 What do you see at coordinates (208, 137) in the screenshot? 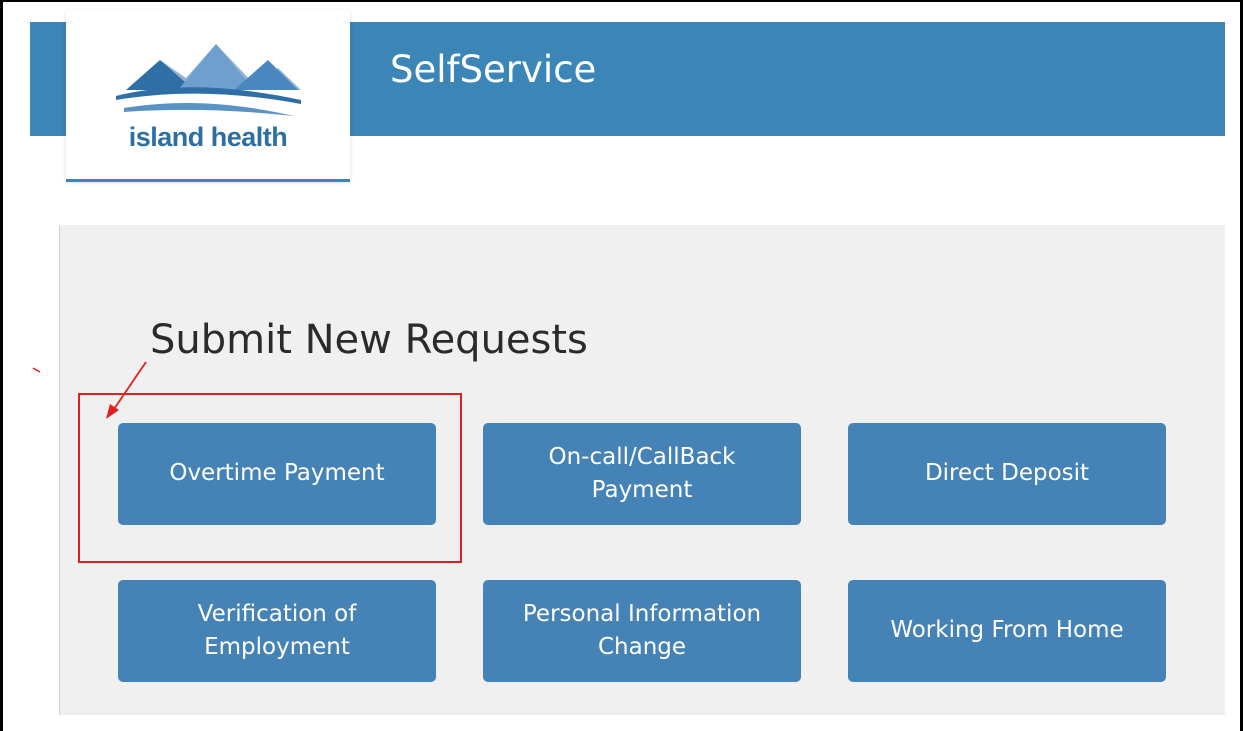
I see `logo-text: island health` at bounding box center [208, 137].